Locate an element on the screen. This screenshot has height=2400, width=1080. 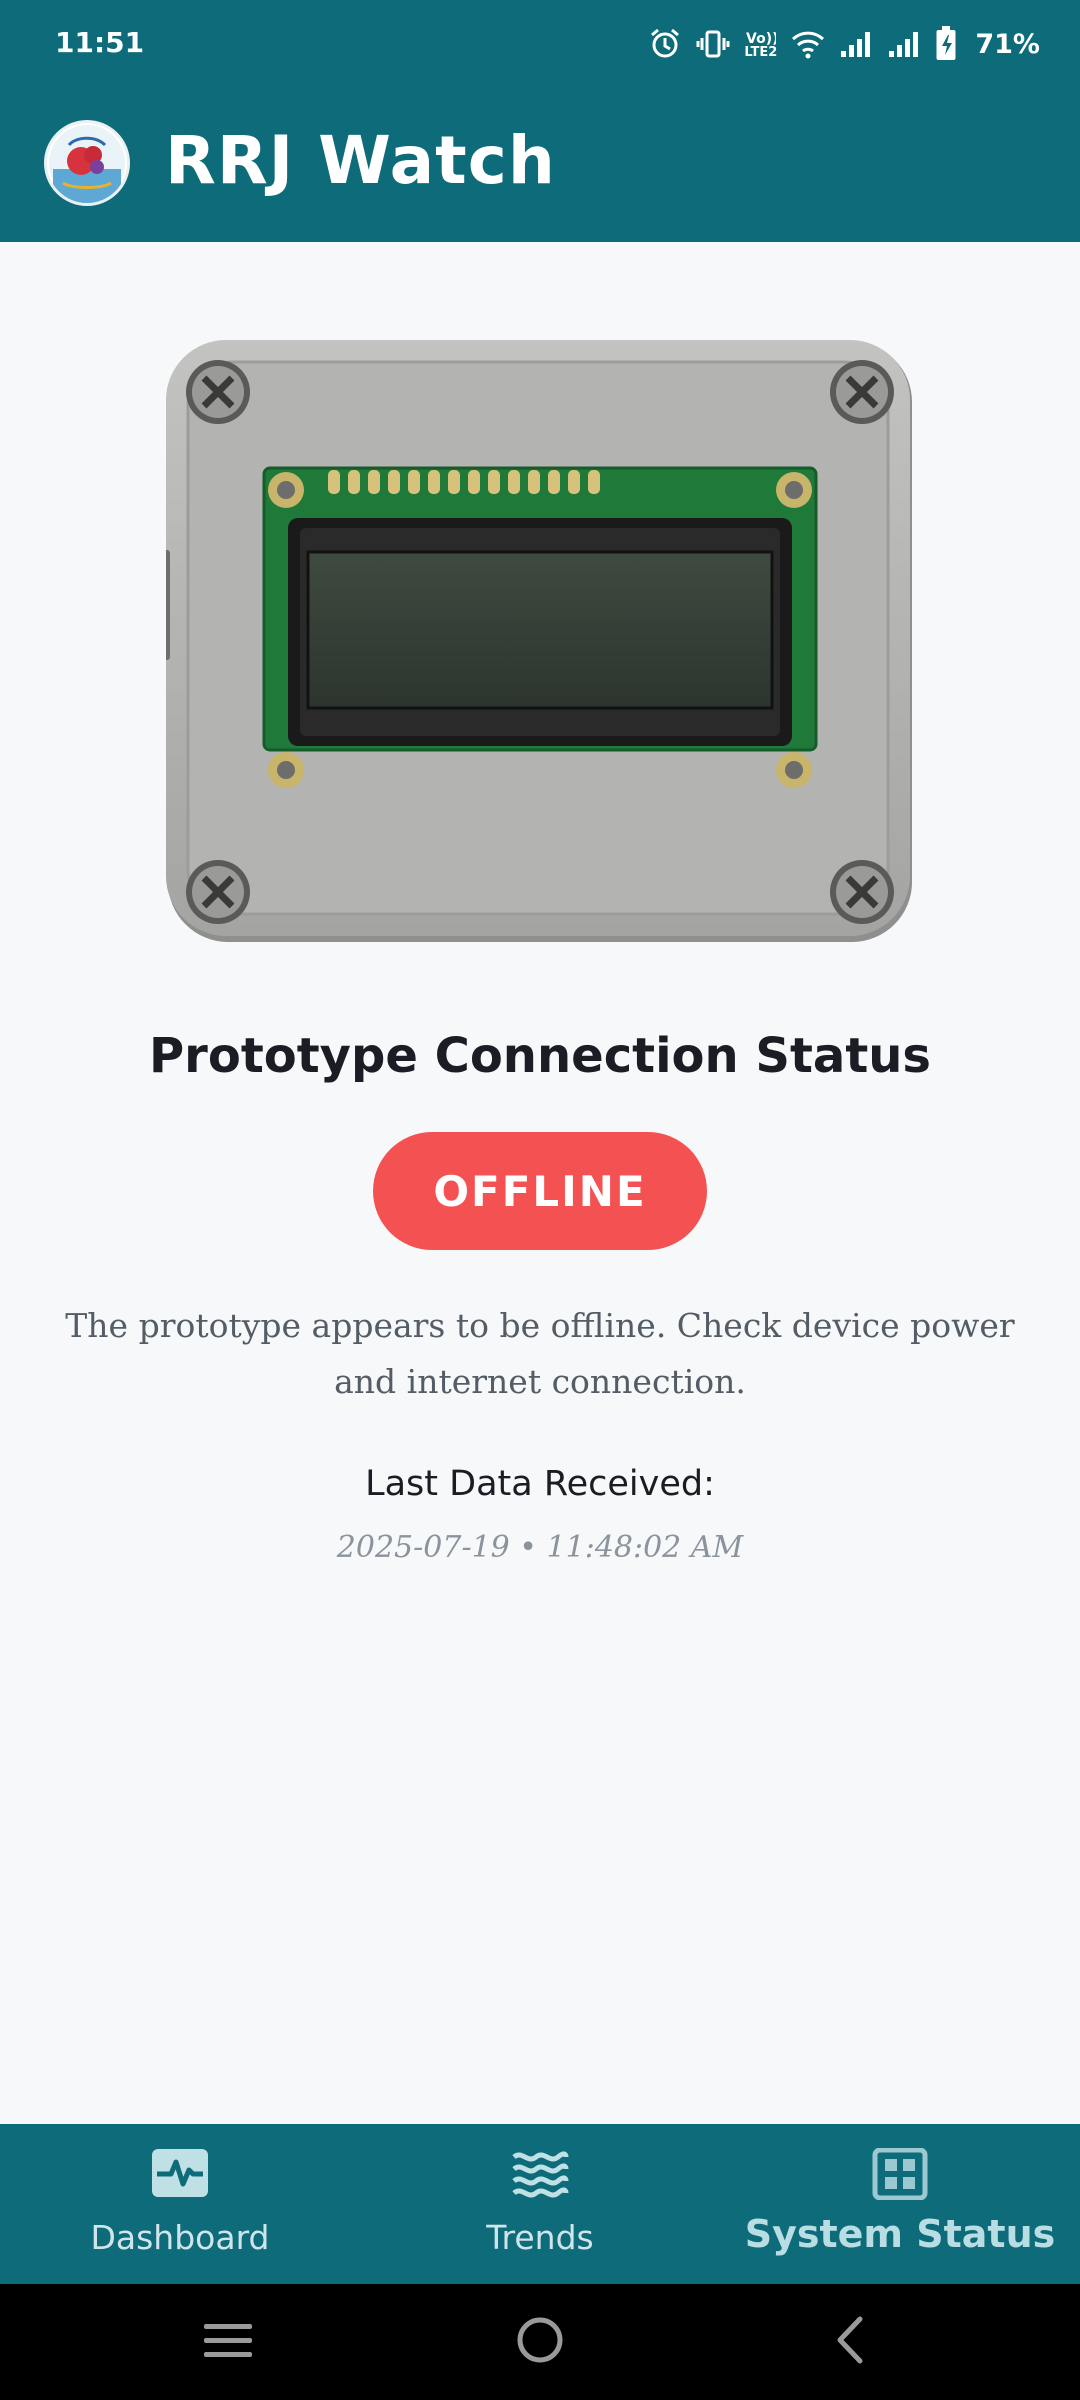
status-icons: Vo)) LTE2 71% is located at coordinates (844, 44).